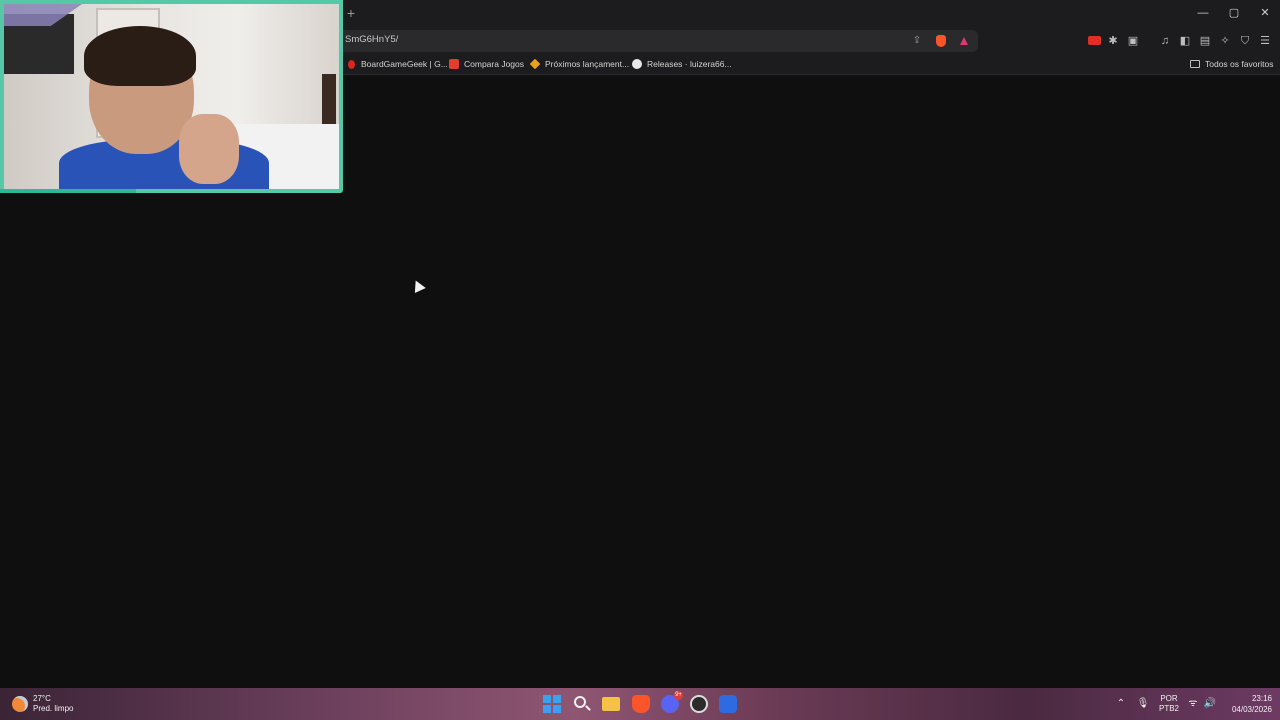  I want to click on vpn-icon: ⛉, so click(1245, 41).